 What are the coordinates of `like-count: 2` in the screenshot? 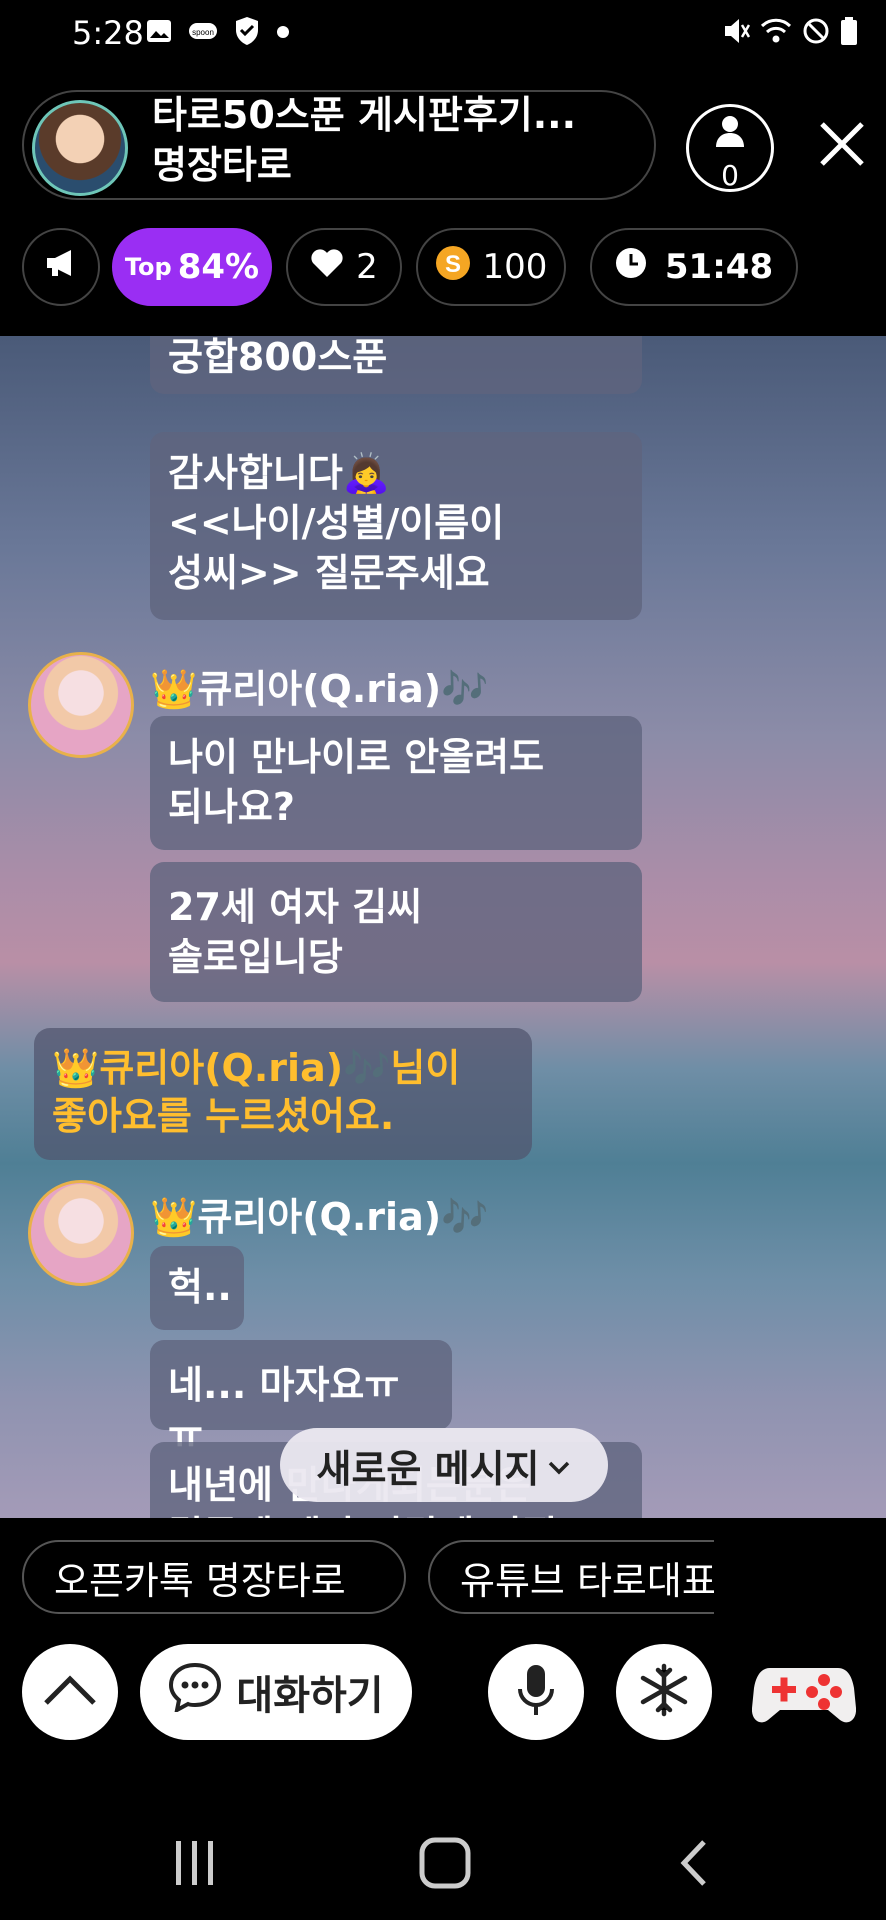 It's located at (367, 267).